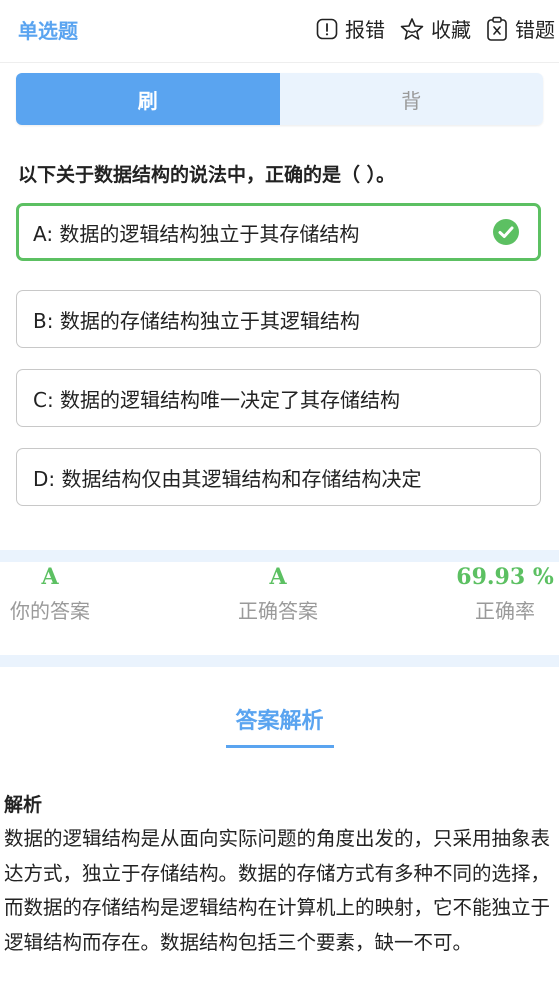  I want to click on analysis-label: 解析, so click(23, 805).